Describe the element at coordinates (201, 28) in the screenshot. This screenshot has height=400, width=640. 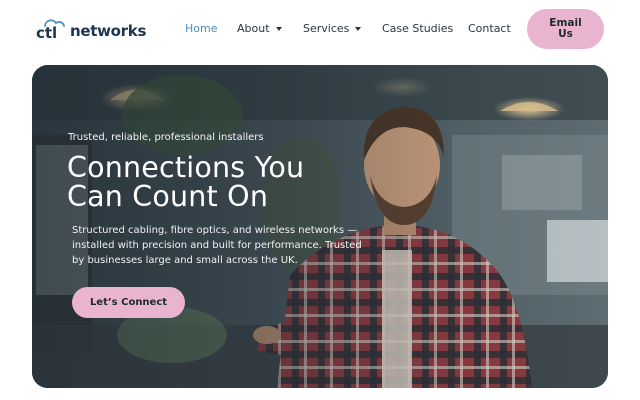
I see `nav-home: Home` at that location.